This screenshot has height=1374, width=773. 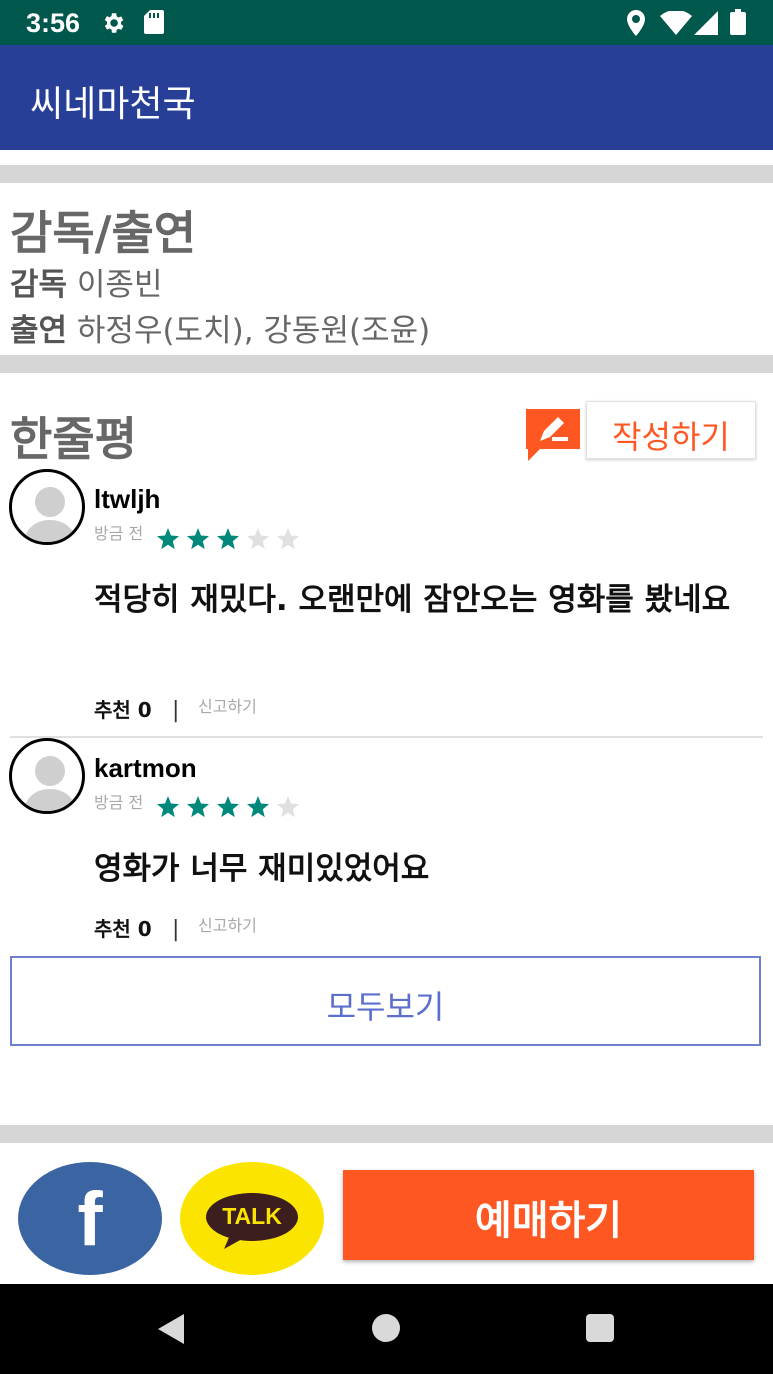 What do you see at coordinates (636, 25) in the screenshot?
I see `location-icon` at bounding box center [636, 25].